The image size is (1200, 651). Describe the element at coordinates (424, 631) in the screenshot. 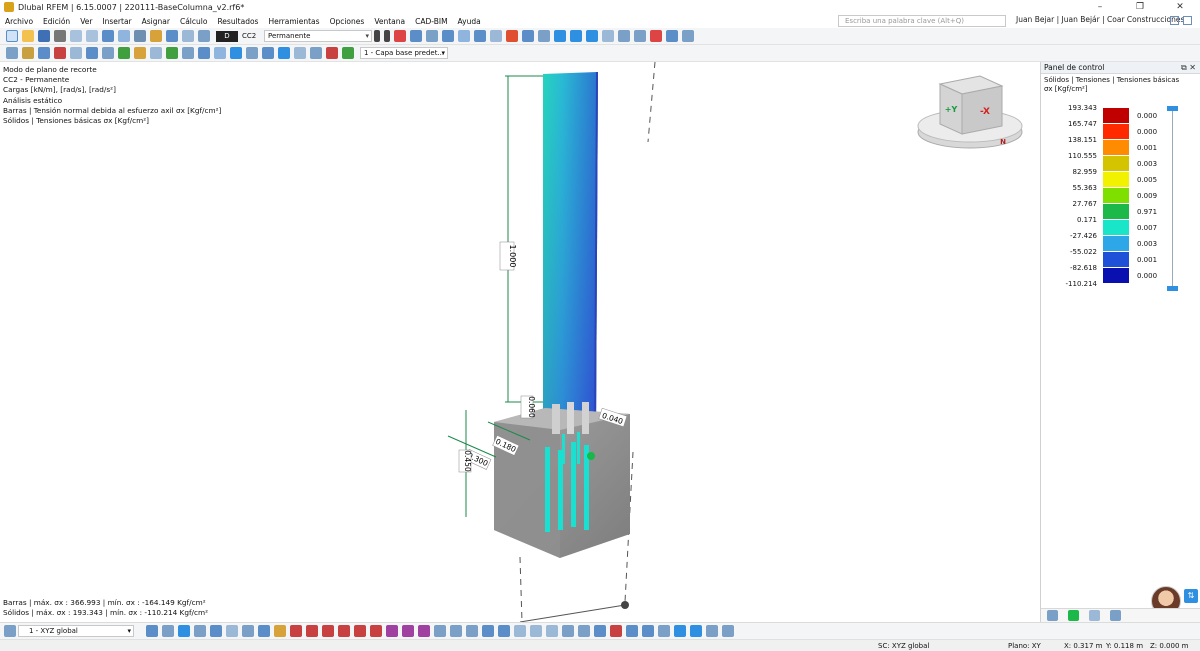

I see `draw-point-icon` at that location.